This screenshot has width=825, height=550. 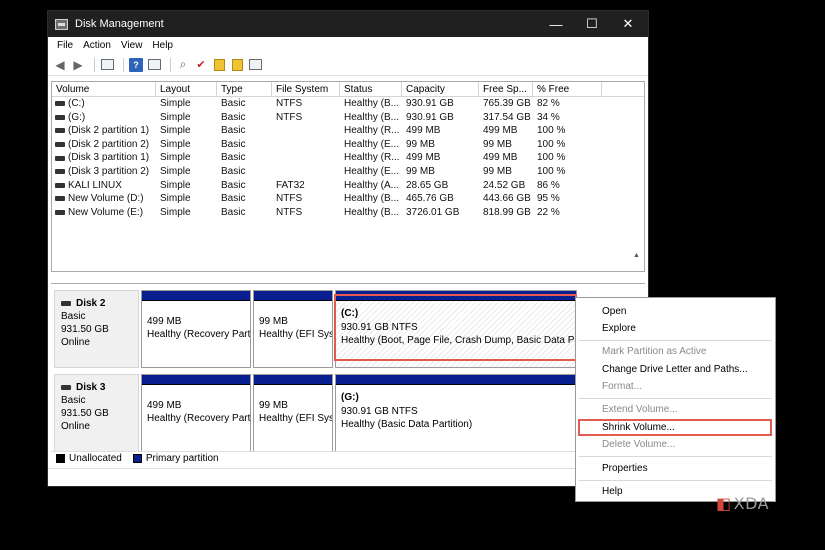 I want to click on minimize-button: —, so click(x=556, y=24).